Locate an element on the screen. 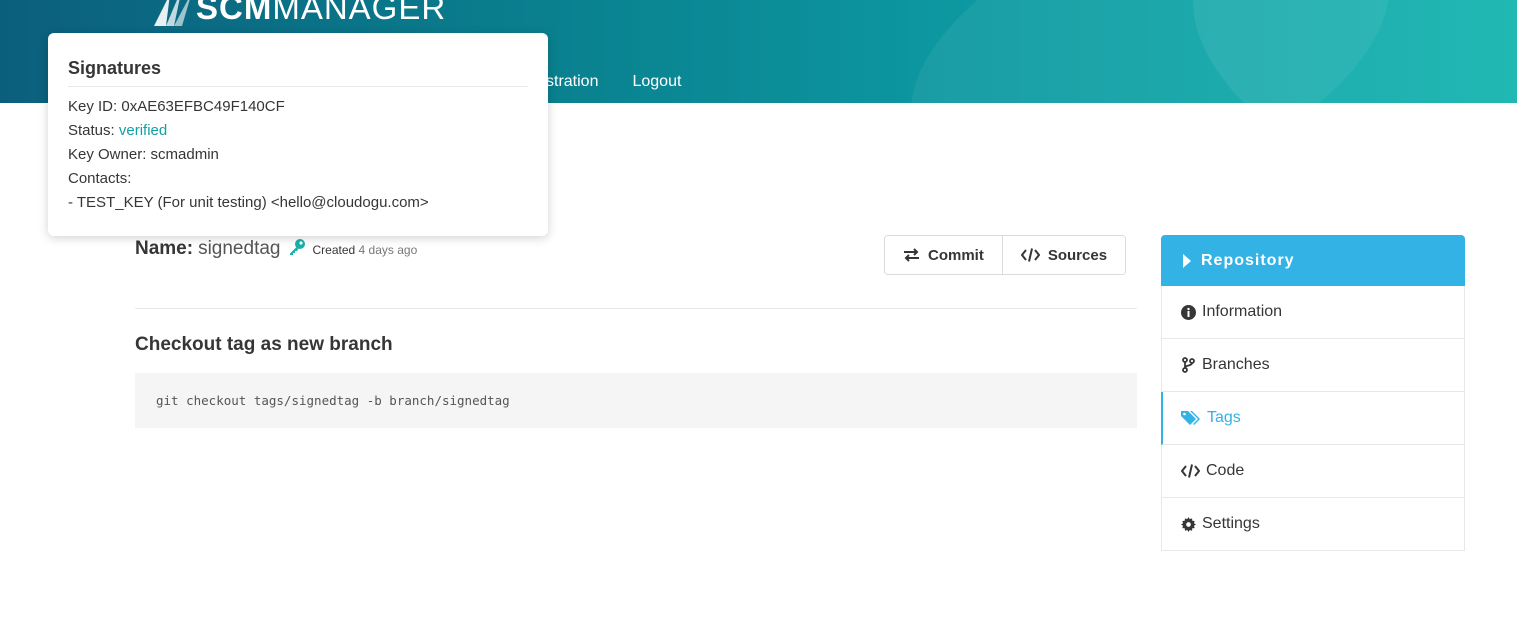 Image resolution: width=1517 pixels, height=641 pixels. signature-key-icon is located at coordinates (297, 249).